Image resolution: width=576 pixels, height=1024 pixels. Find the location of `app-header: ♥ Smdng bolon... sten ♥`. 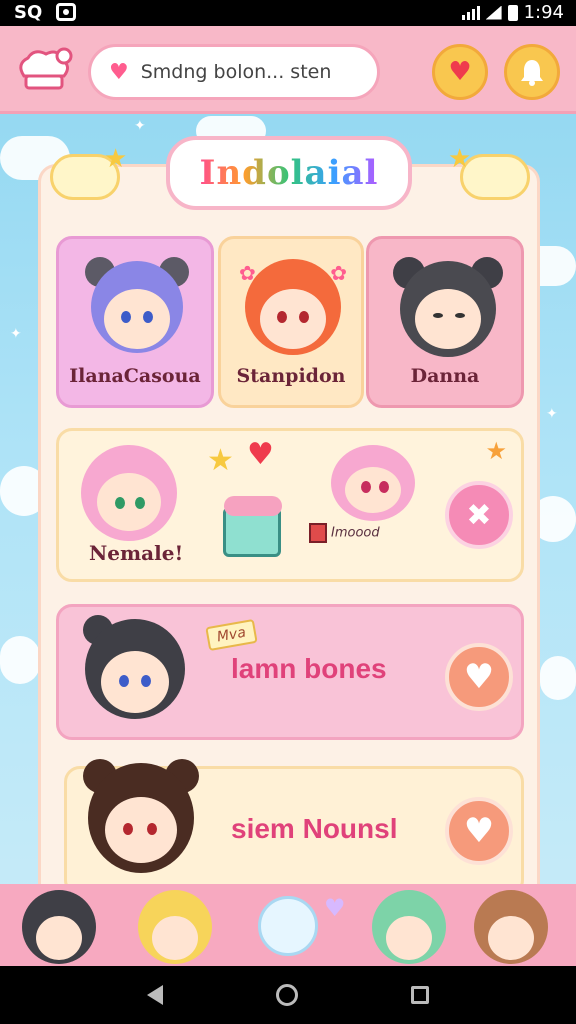

app-header: ♥ Smdng bolon... sten ♥ is located at coordinates (288, 70).